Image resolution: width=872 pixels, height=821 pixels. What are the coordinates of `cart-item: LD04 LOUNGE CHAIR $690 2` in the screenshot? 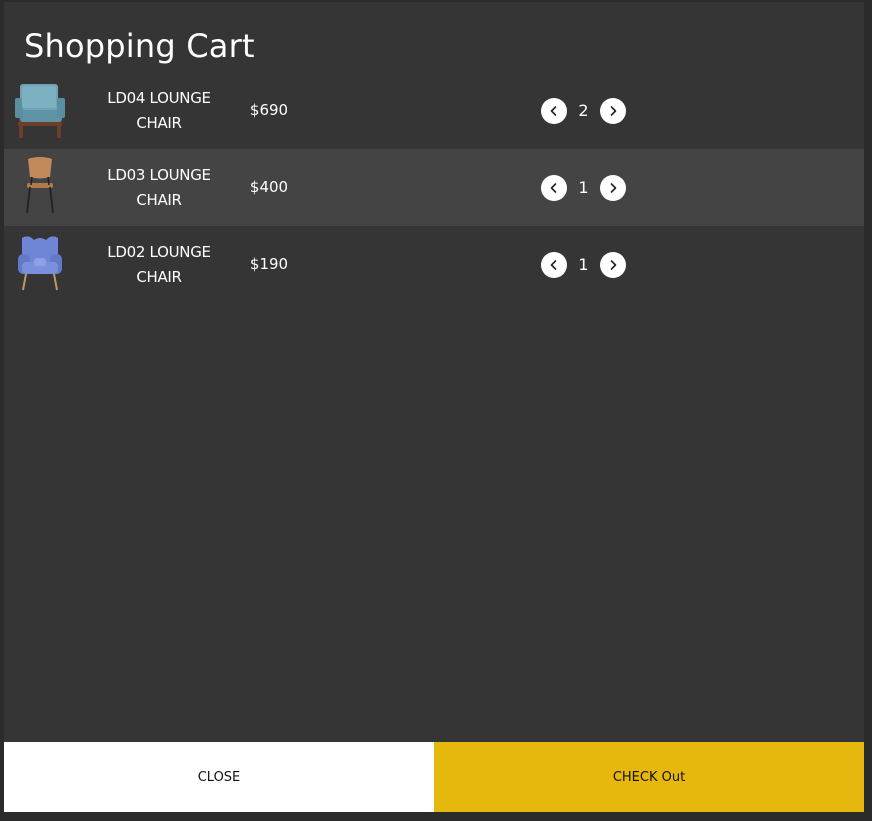 It's located at (434, 110).